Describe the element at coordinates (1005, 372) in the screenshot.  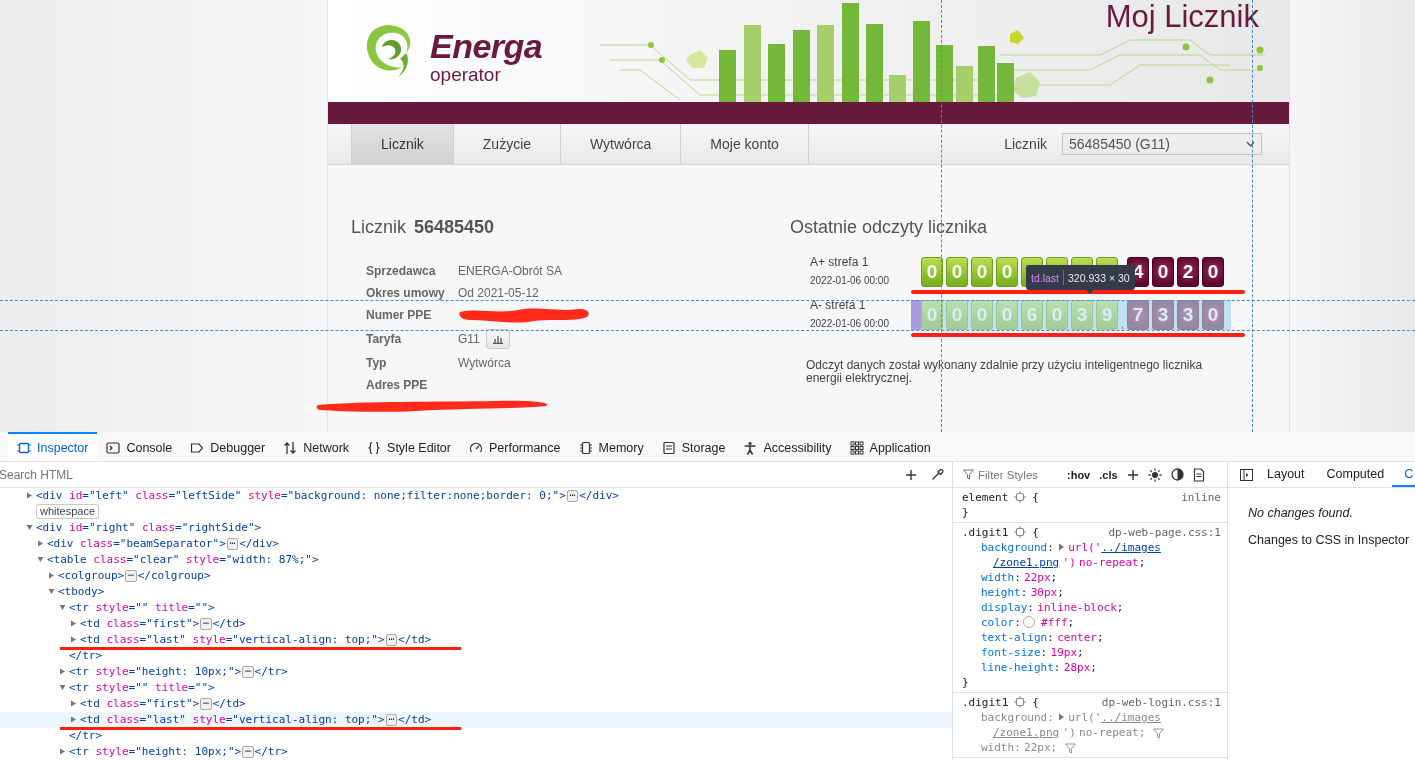
I see `reading-note: Odczyt danych został wykonany zdalnie przy użyciu inteligentnego licznika energii elektrycznej.` at that location.